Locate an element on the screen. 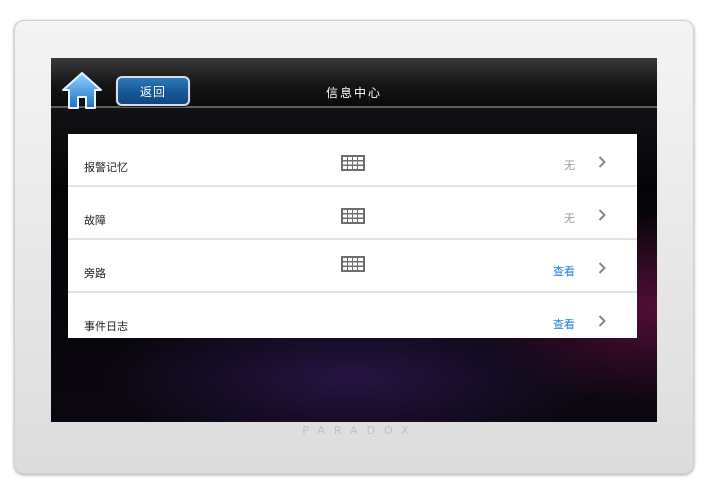  alarm-memory-value: 无 is located at coordinates (569, 165).